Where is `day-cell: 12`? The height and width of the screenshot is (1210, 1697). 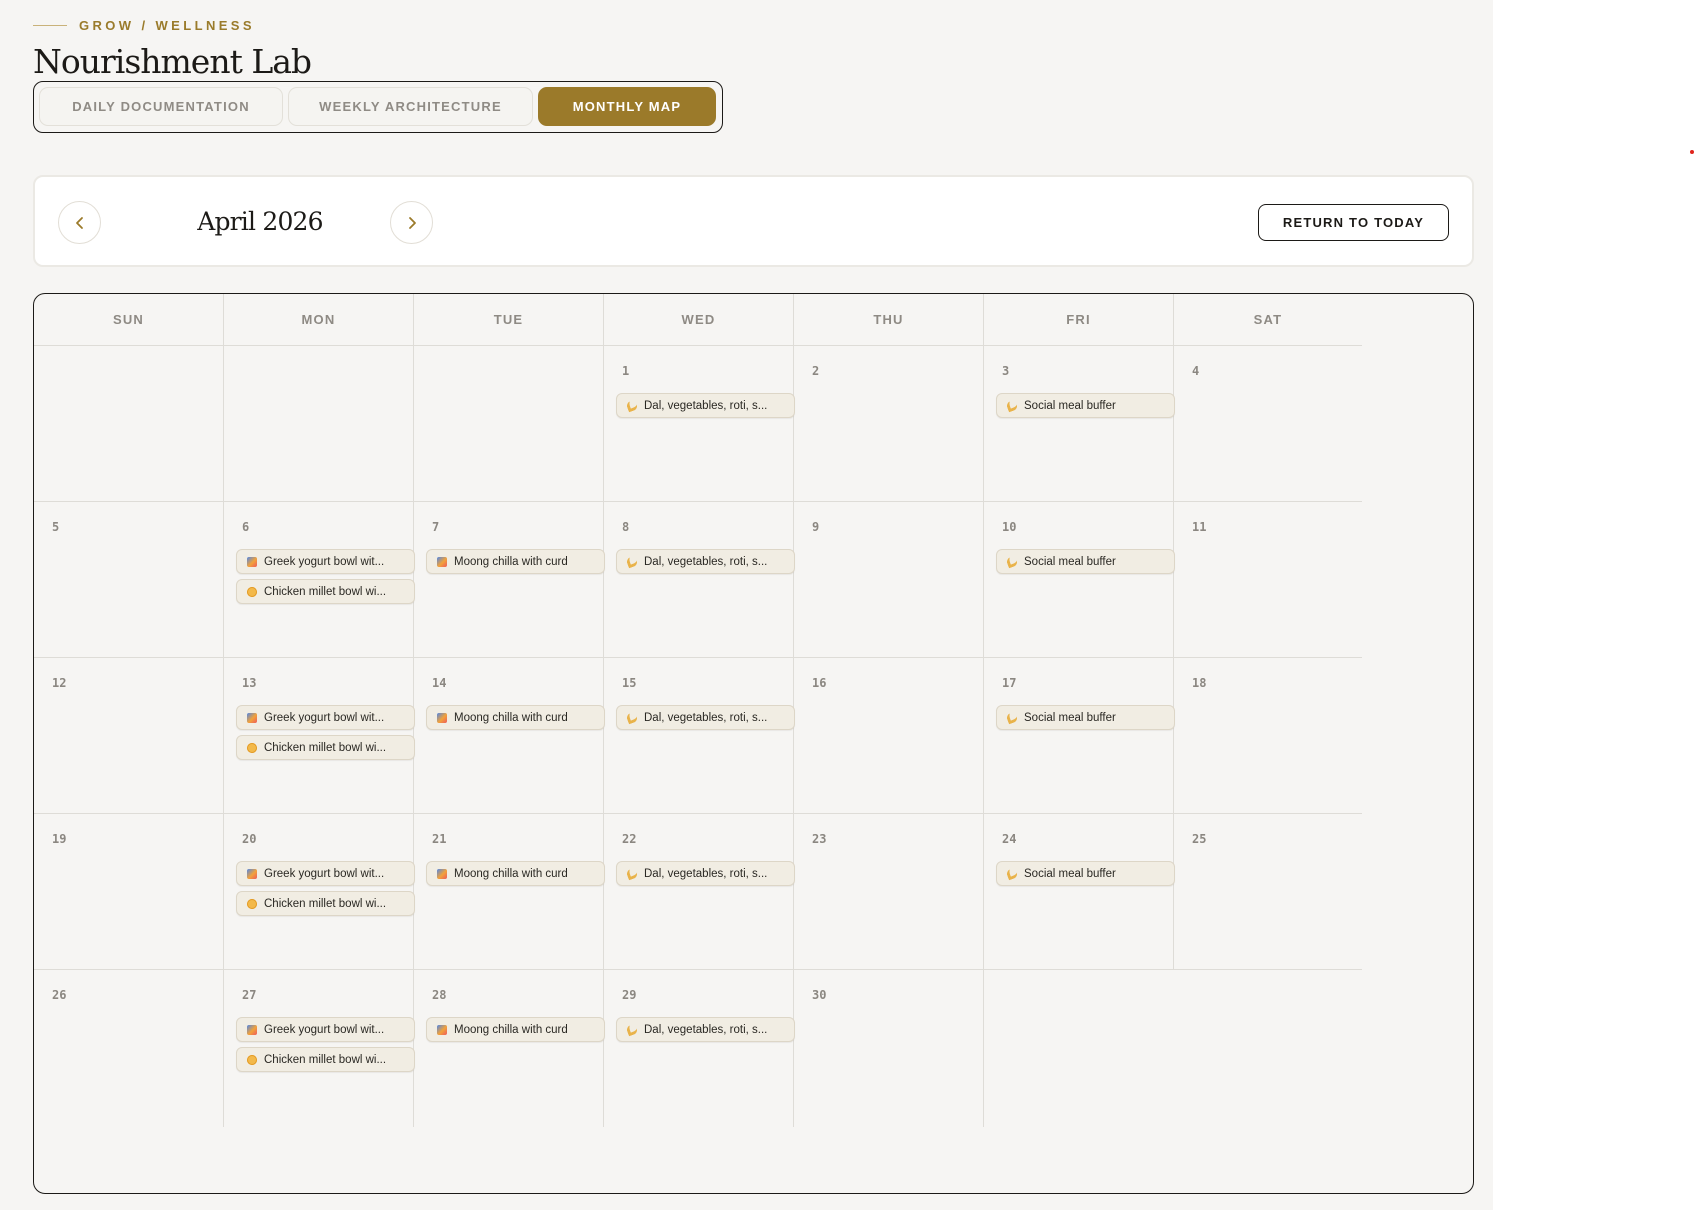
day-cell: 12 is located at coordinates (129, 736).